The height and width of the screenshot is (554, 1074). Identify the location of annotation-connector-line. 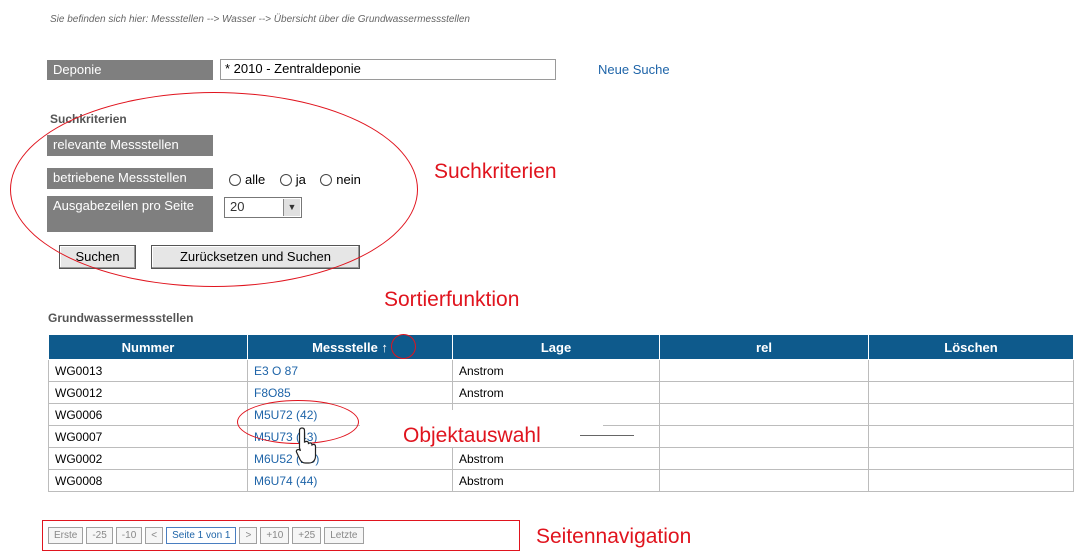
(607, 435).